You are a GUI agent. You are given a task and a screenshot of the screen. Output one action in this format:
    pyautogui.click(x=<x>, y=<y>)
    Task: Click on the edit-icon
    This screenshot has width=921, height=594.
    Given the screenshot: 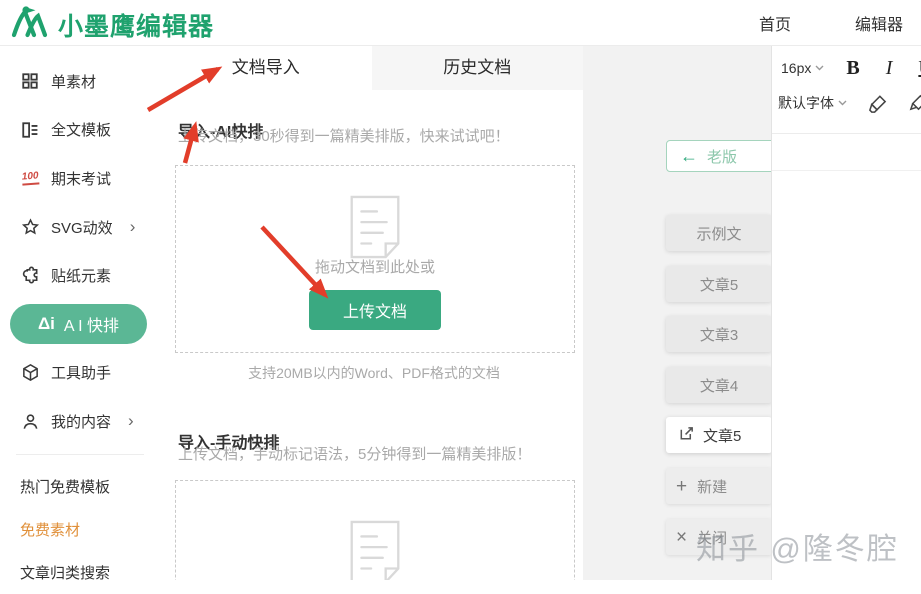 What is the action you would take?
    pyautogui.click(x=686, y=435)
    